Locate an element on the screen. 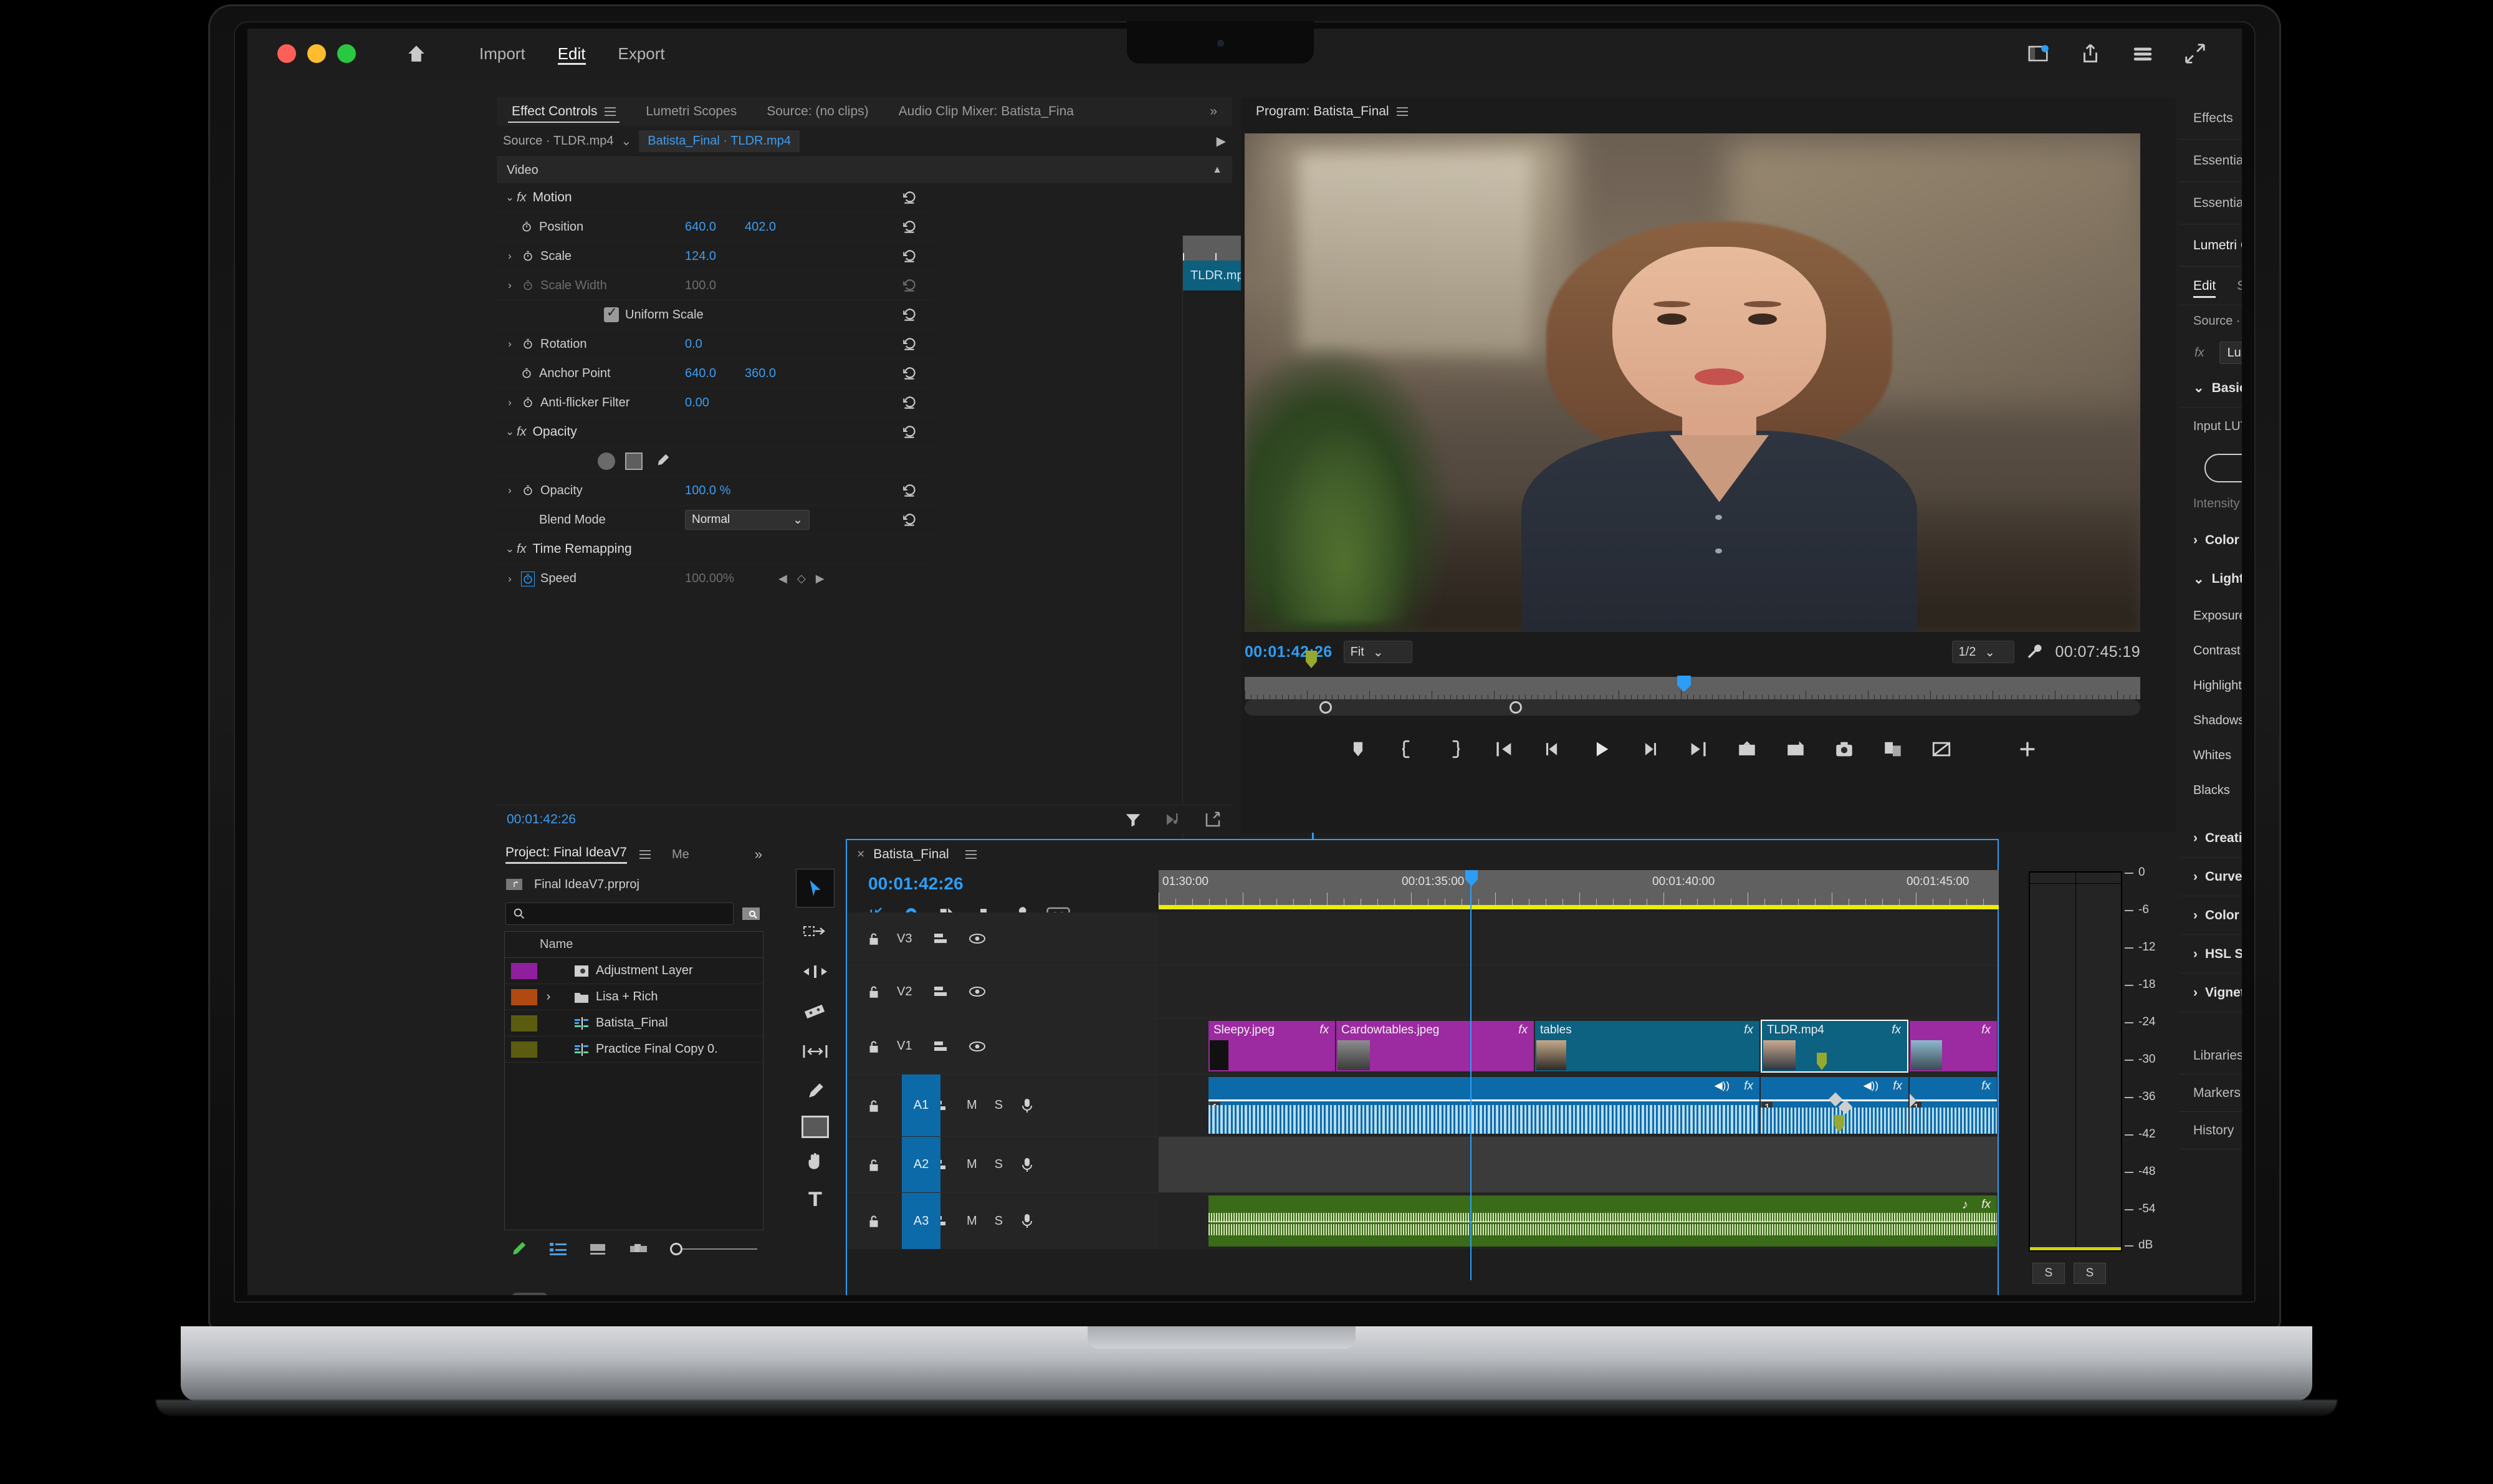  parent-bin-icon is located at coordinates (514, 884).